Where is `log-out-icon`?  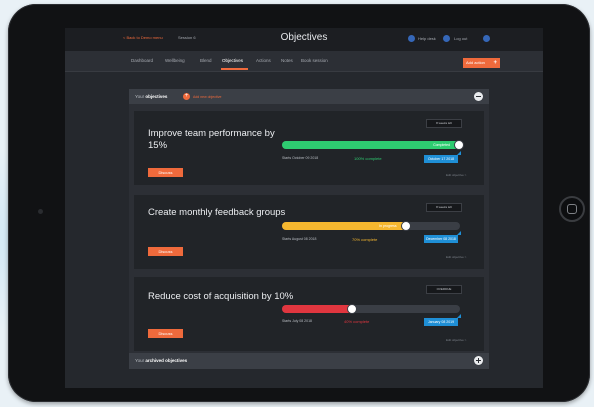 log-out-icon is located at coordinates (446, 38).